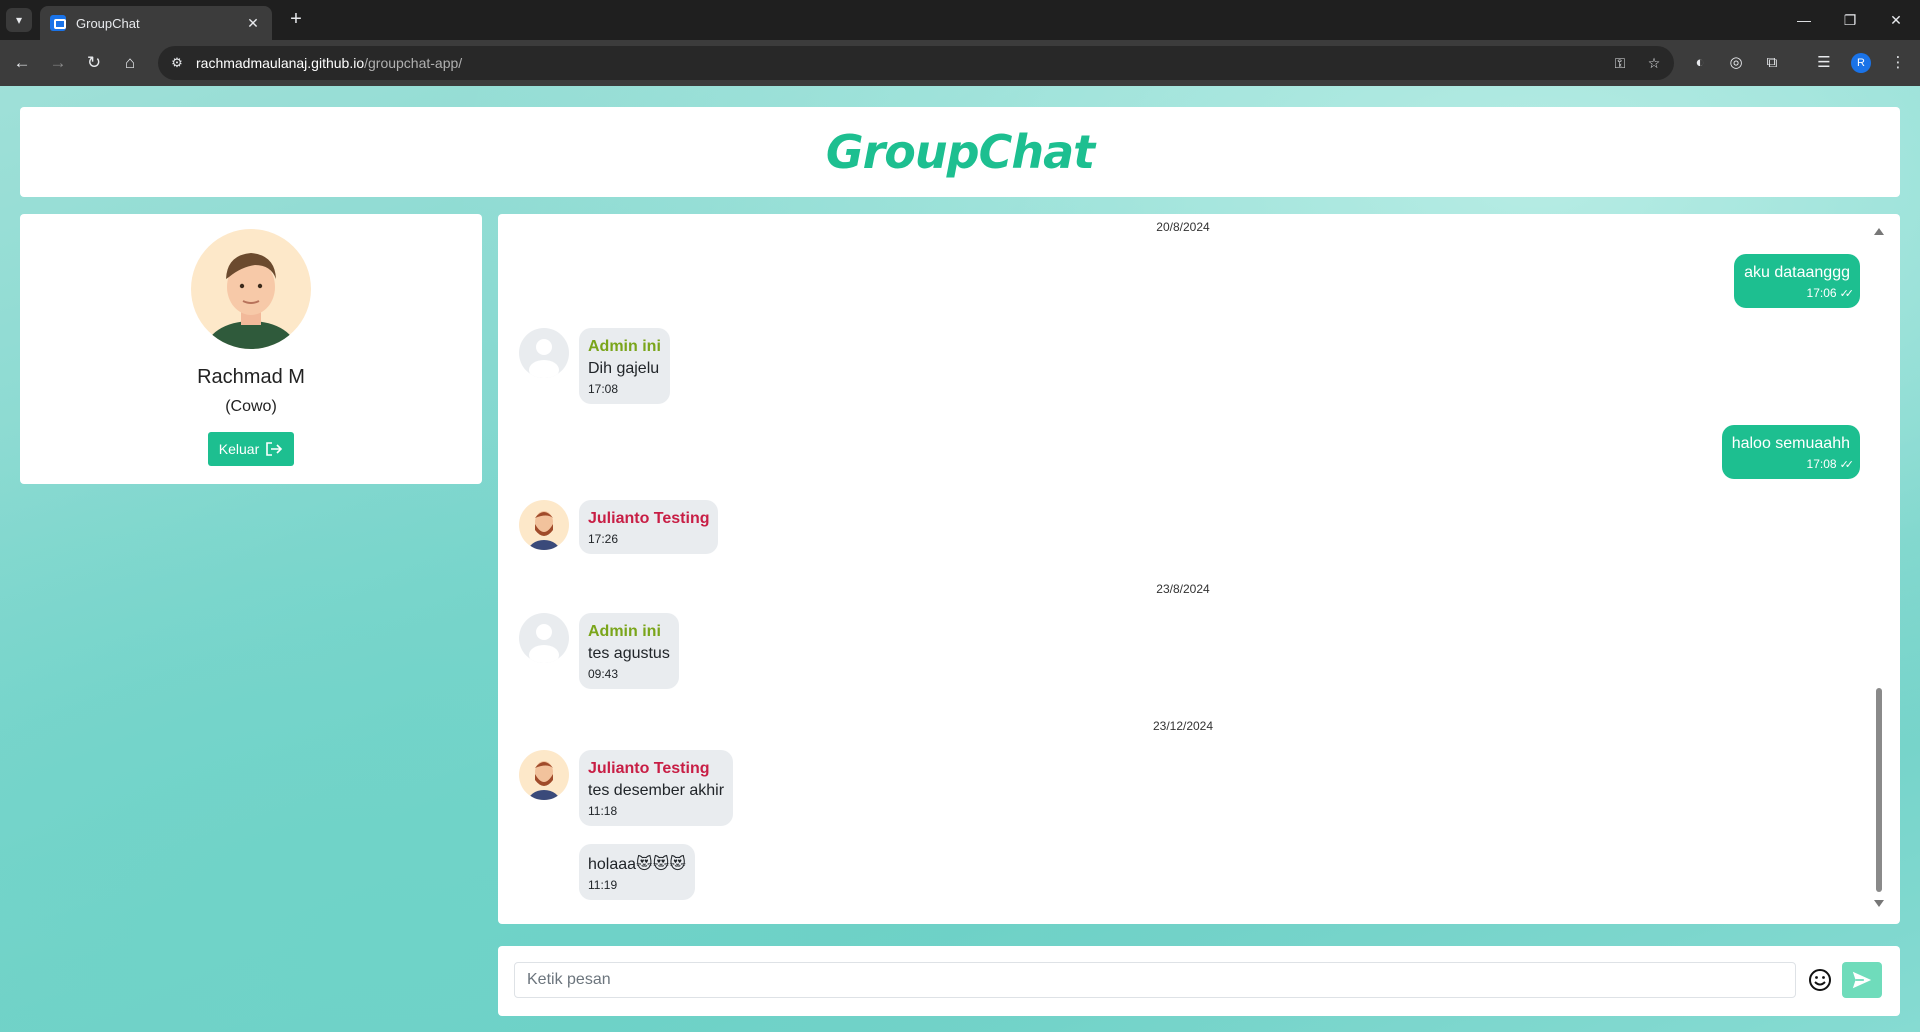  I want to click on browser-tab: GroupChat ✕, so click(156, 23).